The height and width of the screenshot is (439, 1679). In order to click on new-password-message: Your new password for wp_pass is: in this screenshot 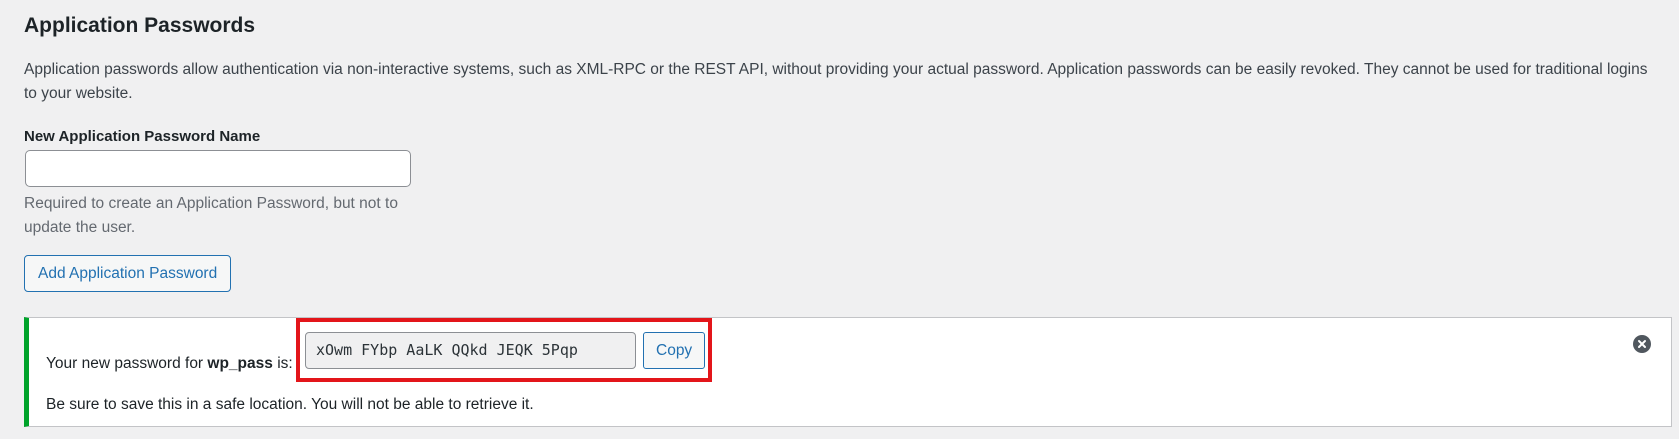, I will do `click(169, 364)`.